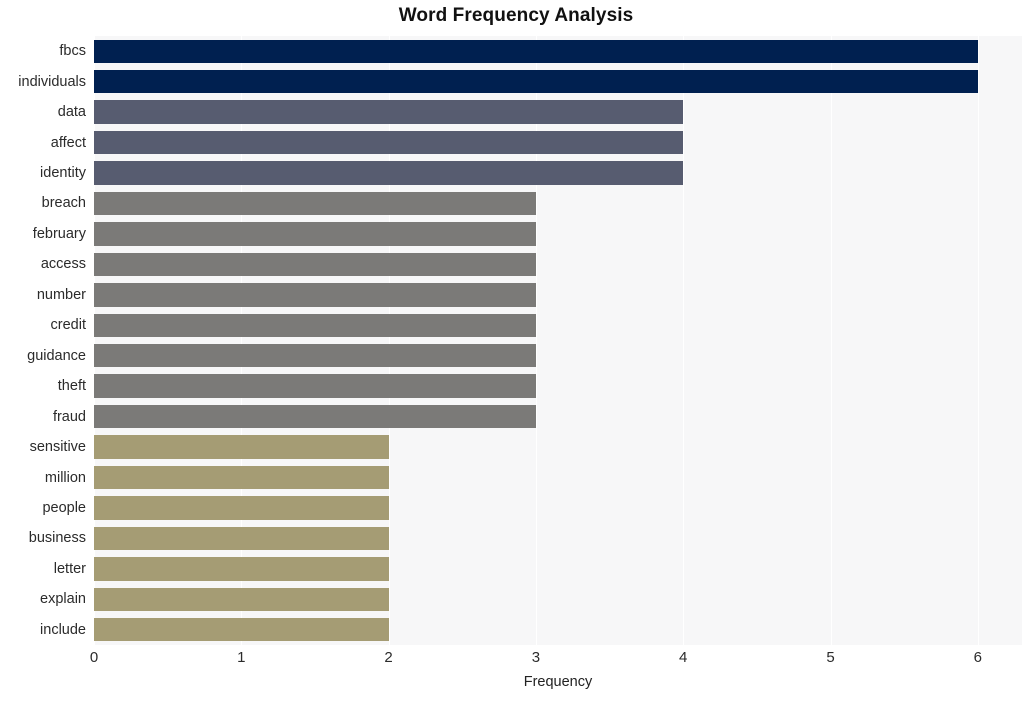 The height and width of the screenshot is (701, 1032). Describe the element at coordinates (65, 477) in the screenshot. I see `y-tick-label: million` at that location.